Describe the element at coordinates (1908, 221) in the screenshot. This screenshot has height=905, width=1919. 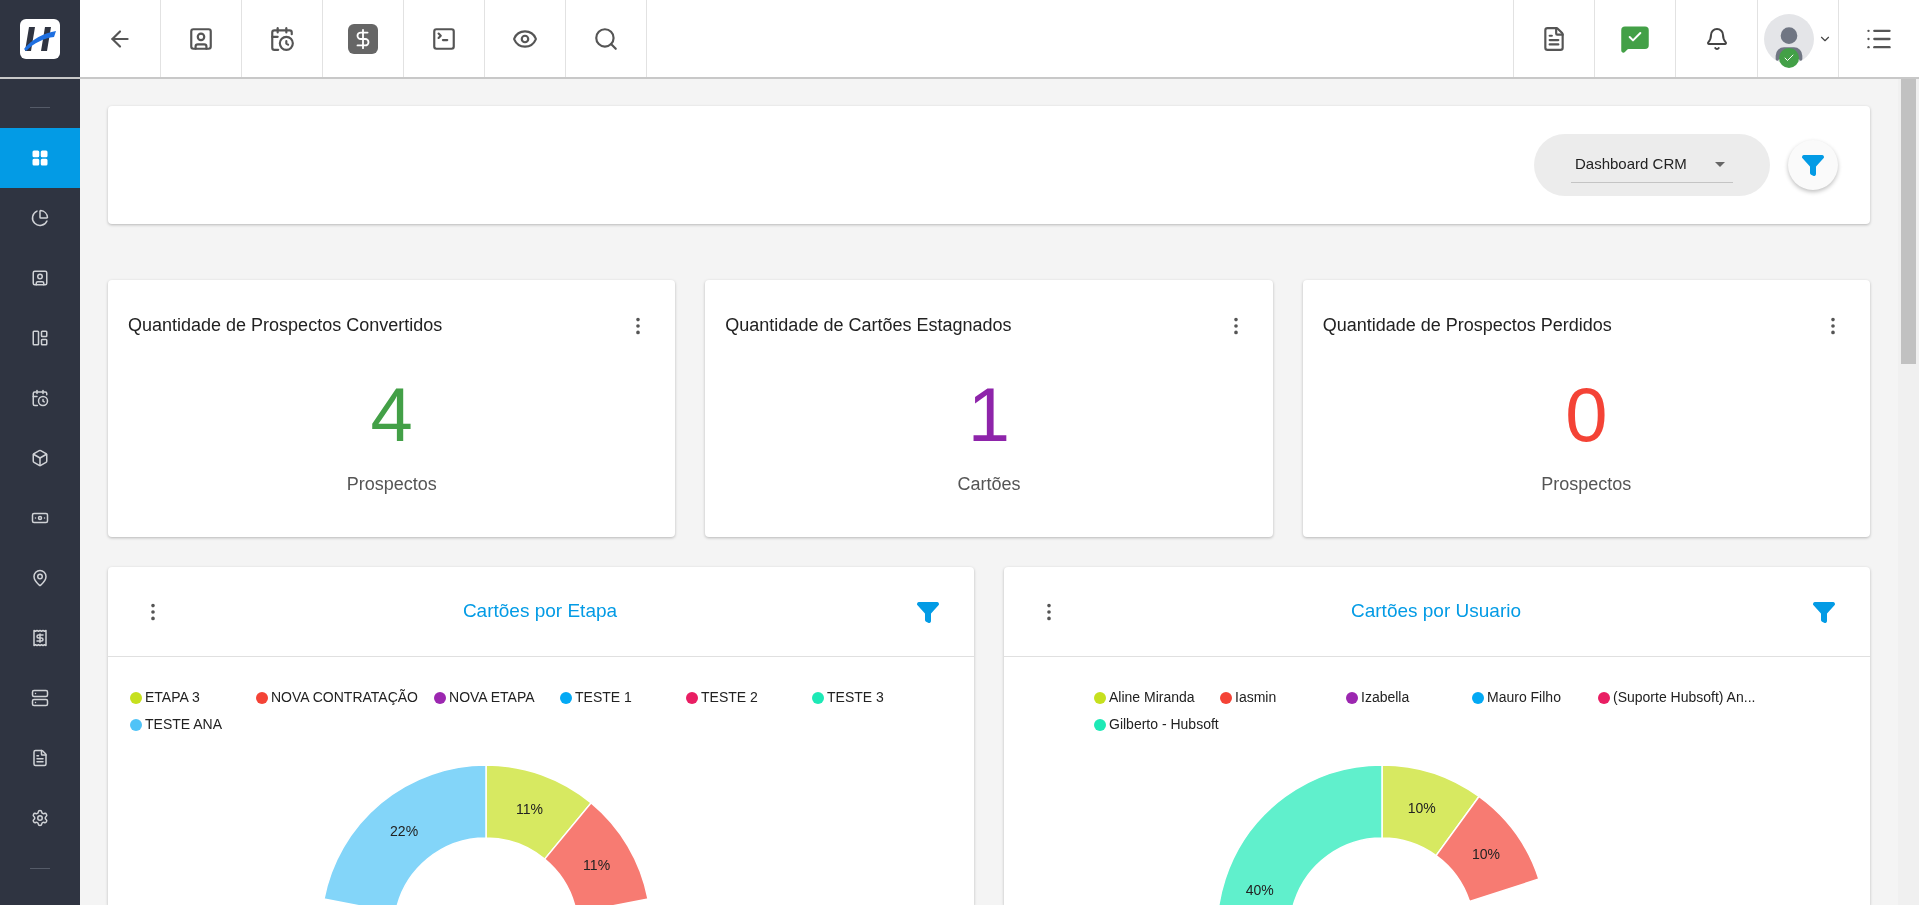
I see `scrollbar-thumb` at that location.